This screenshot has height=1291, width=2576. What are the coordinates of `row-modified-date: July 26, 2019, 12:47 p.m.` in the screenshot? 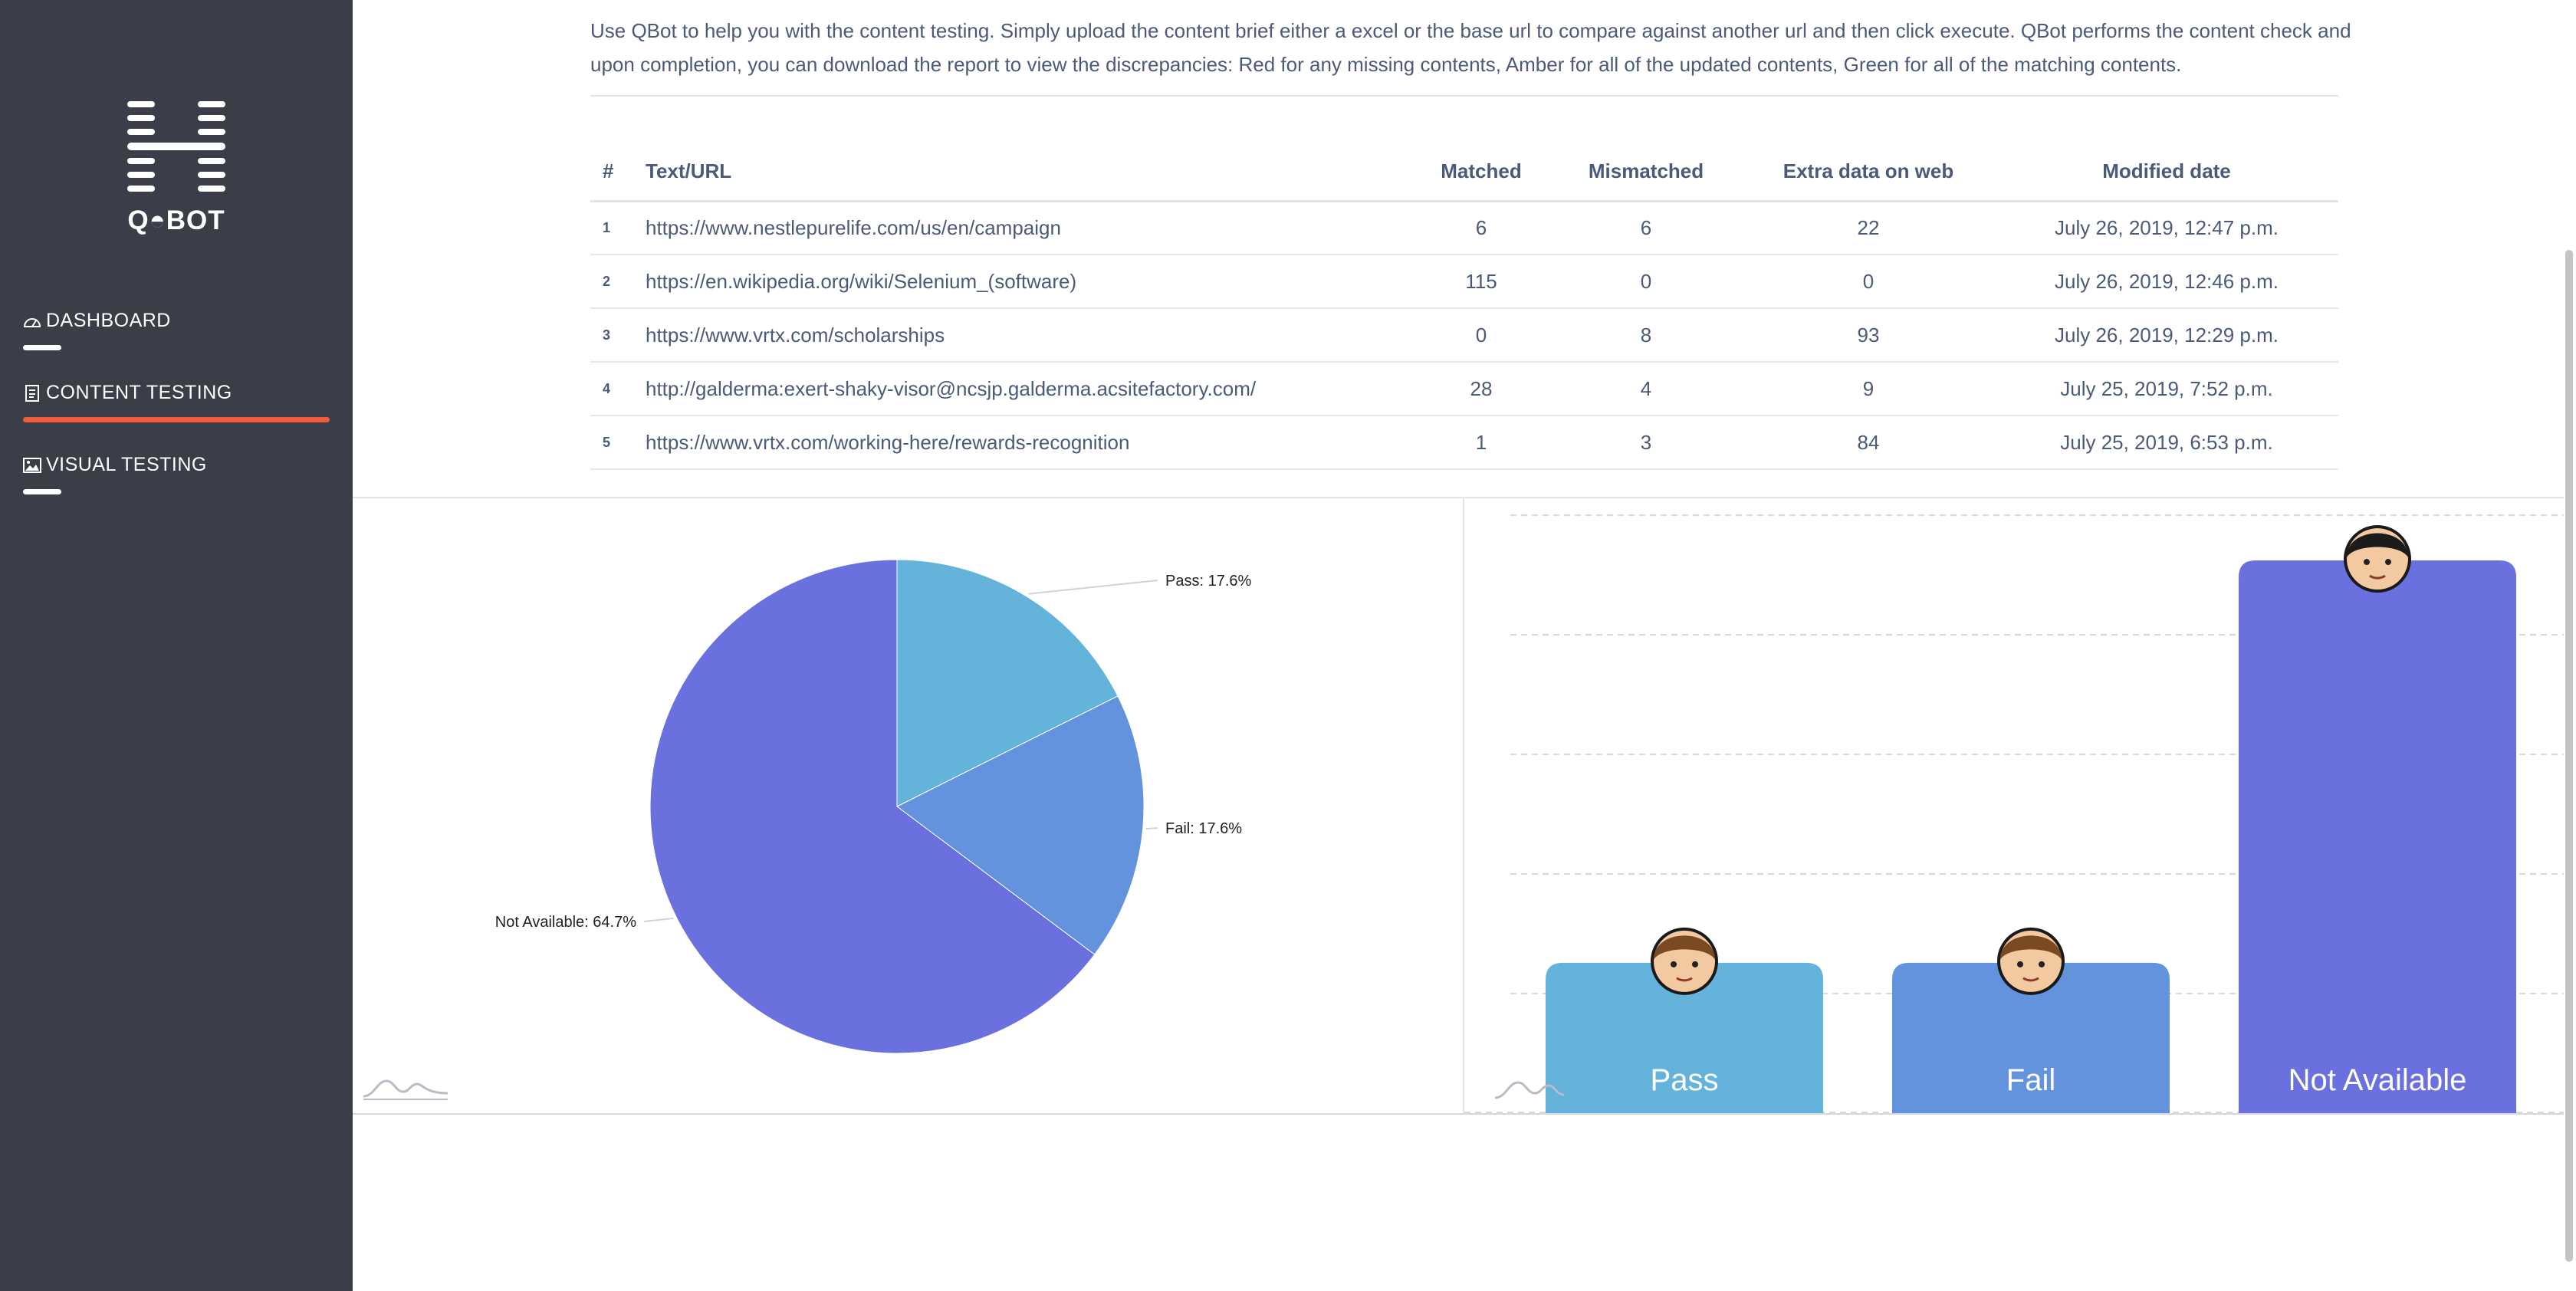 It's located at (2167, 228).